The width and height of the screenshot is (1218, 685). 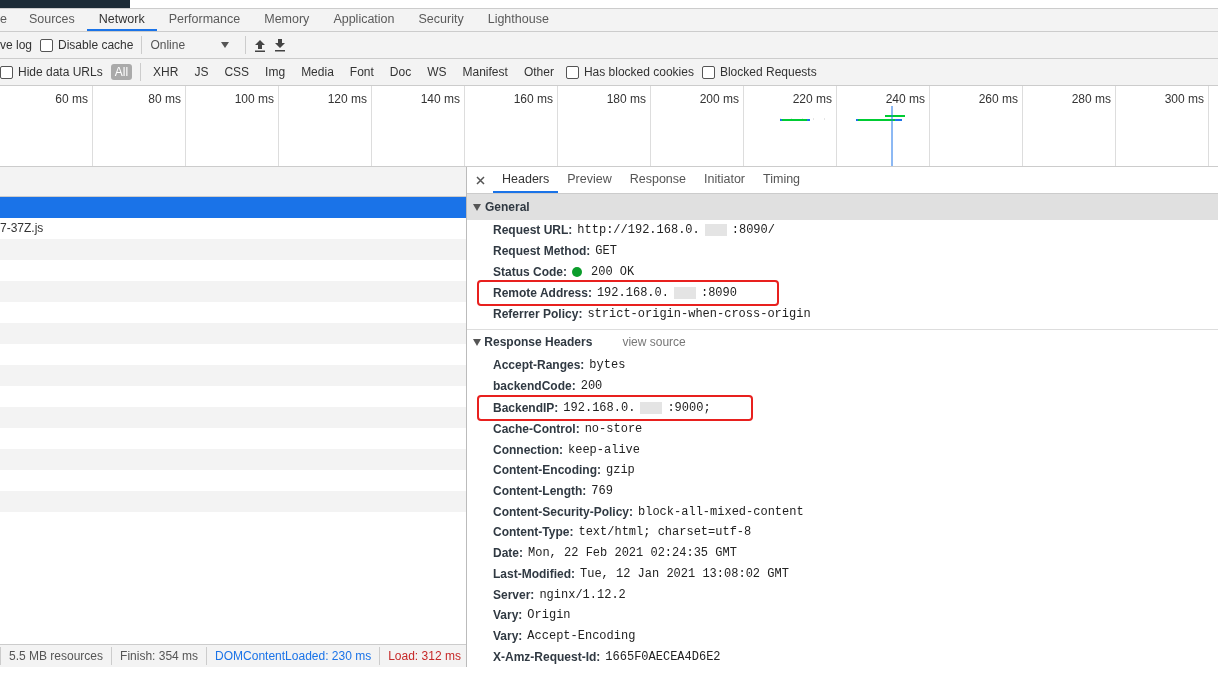 I want to click on header-value: GET, so click(x=606, y=250).